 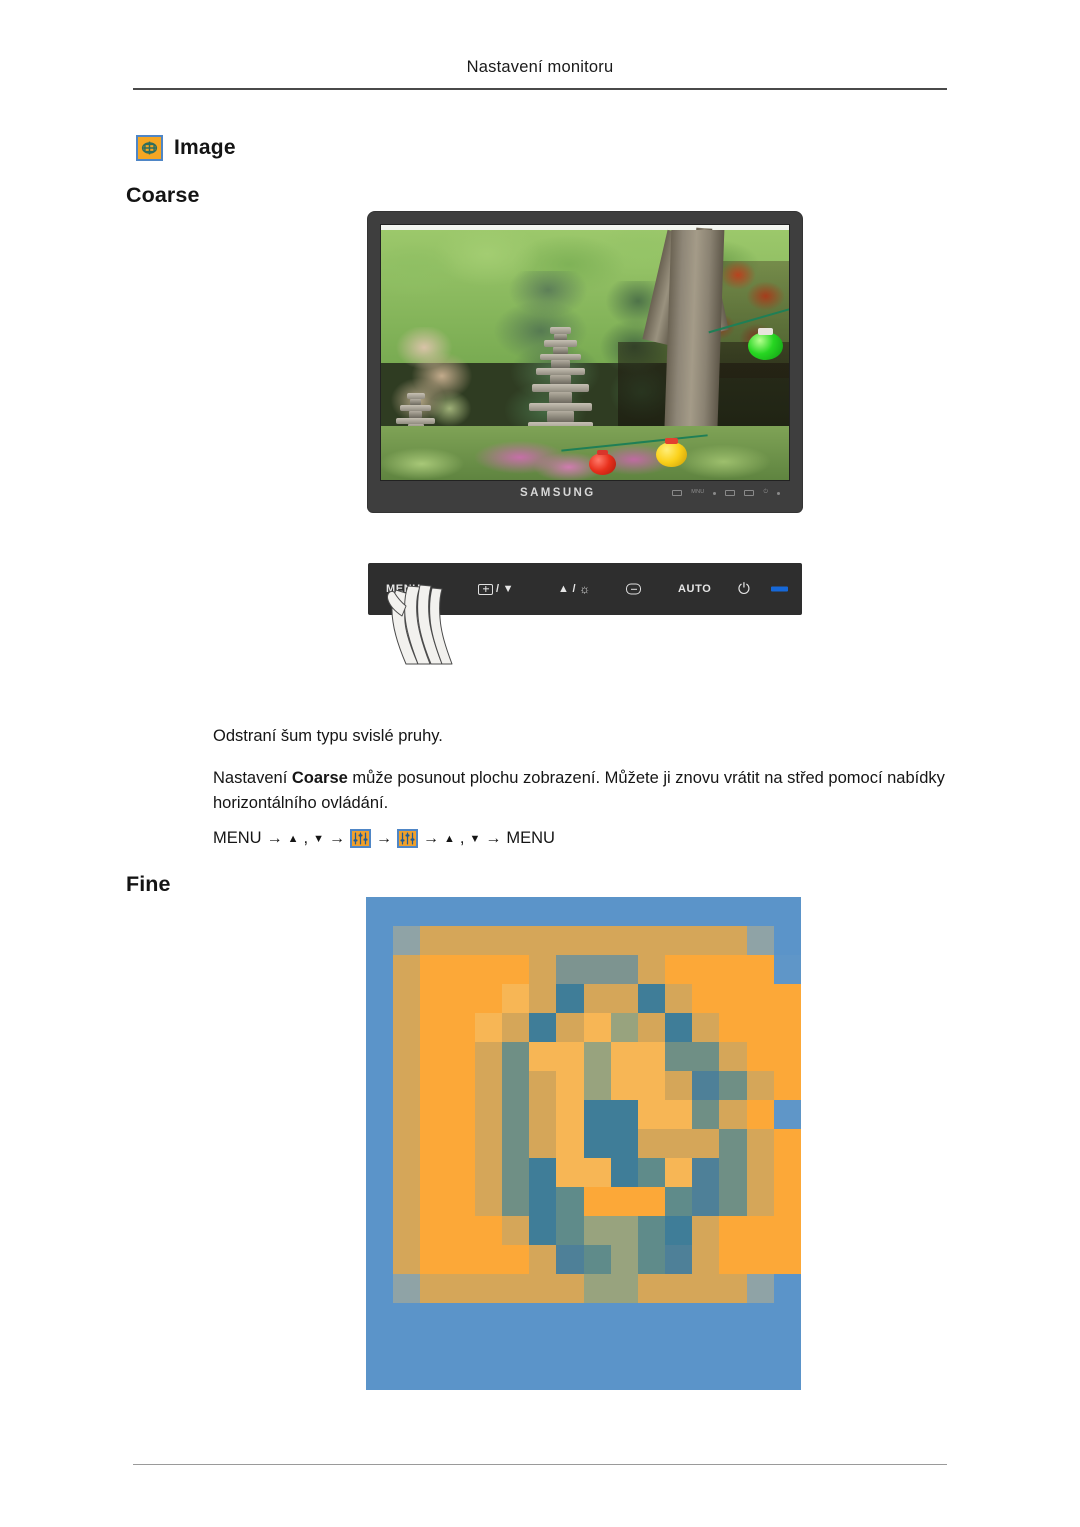 I want to click on section-heading: Image, so click(x=186, y=148).